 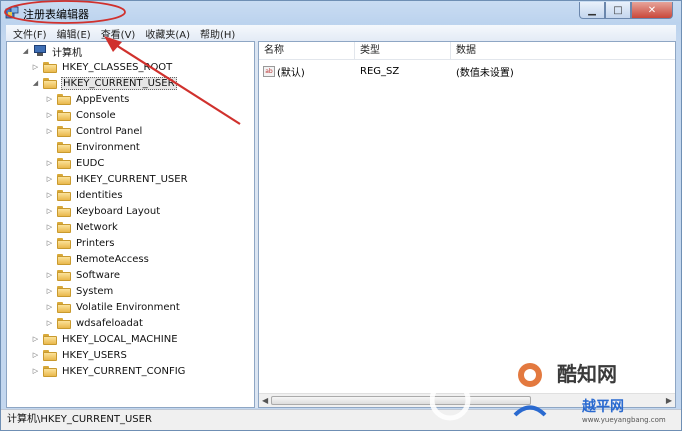 I want to click on tree-item: ▷ Network, so click(x=82, y=227).